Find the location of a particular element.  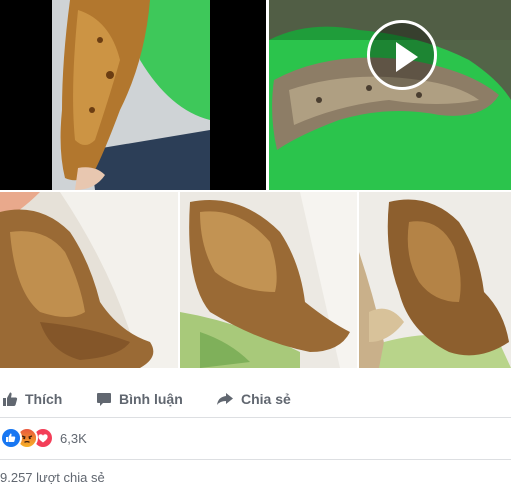

comment-button: Bình luận is located at coordinates (139, 399).